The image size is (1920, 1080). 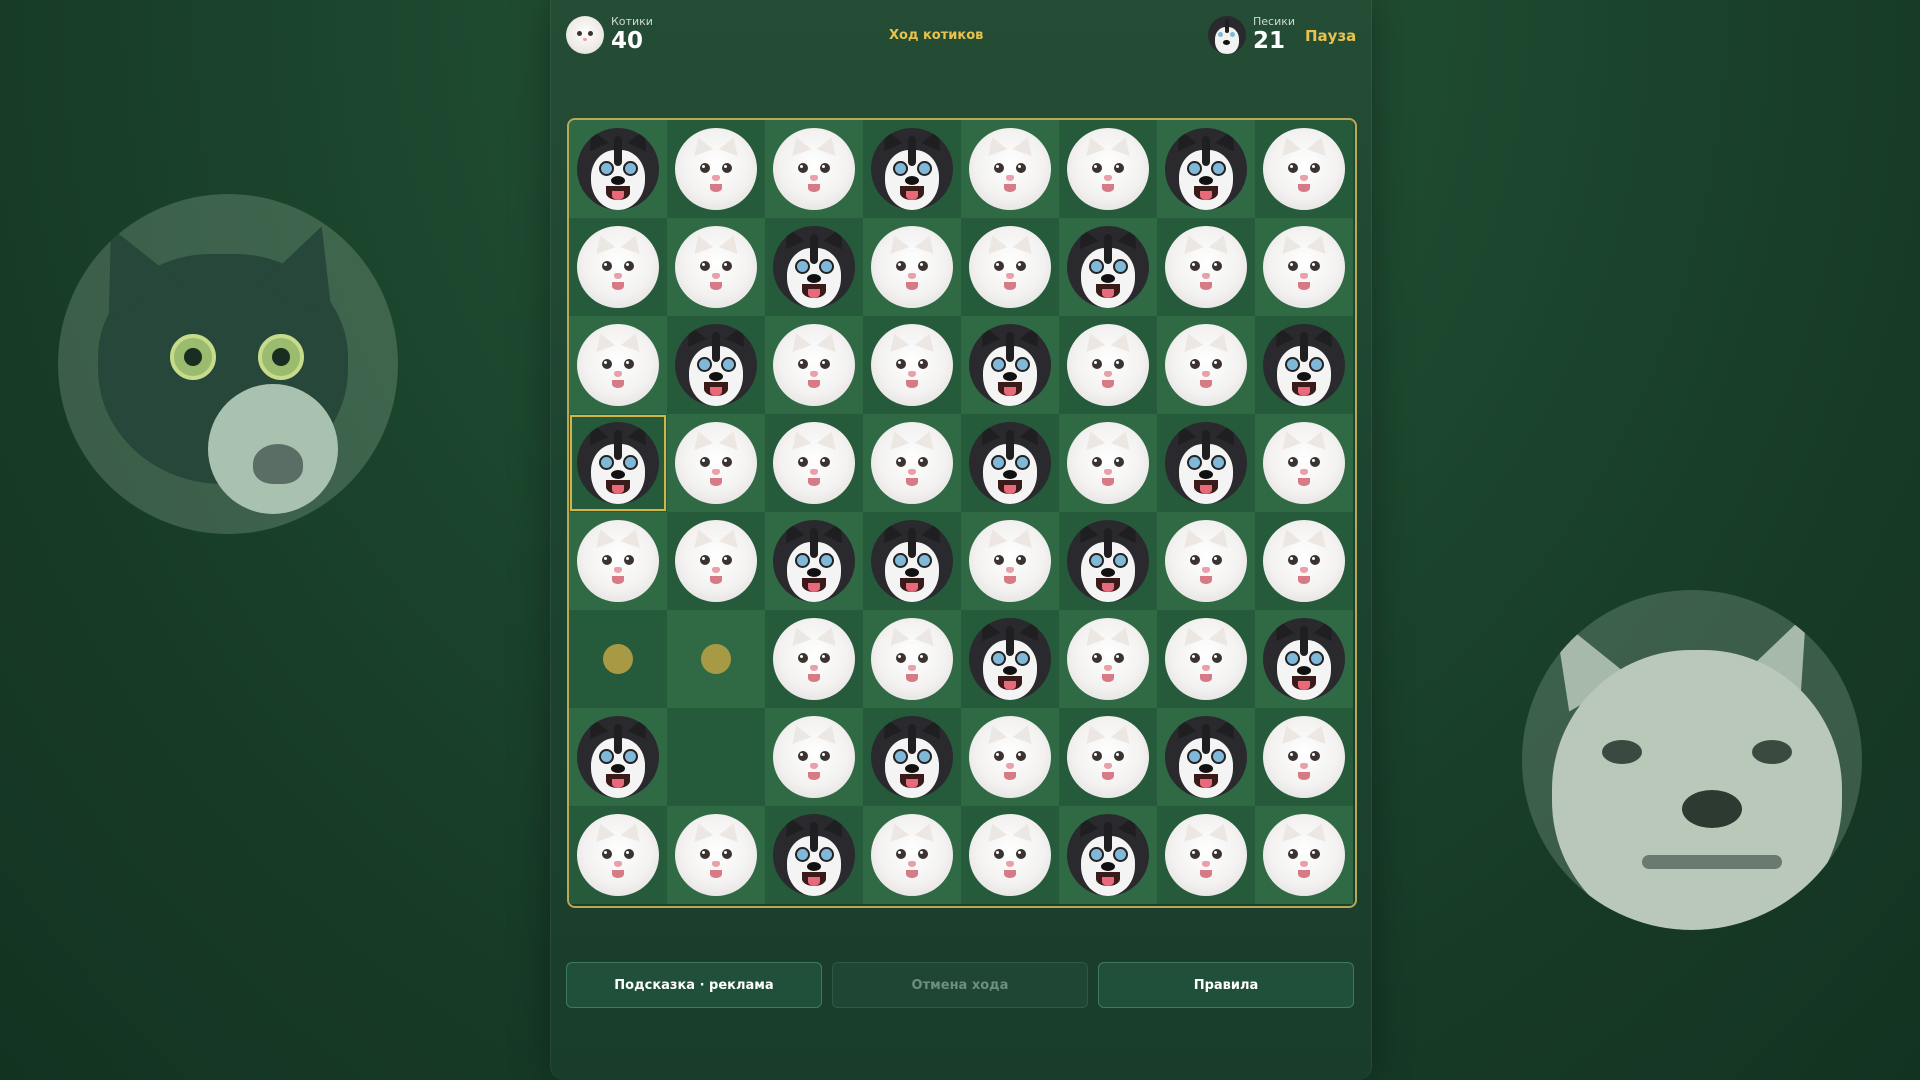 I want to click on hint-ad-button: Подсказка · реклама, so click(x=694, y=985).